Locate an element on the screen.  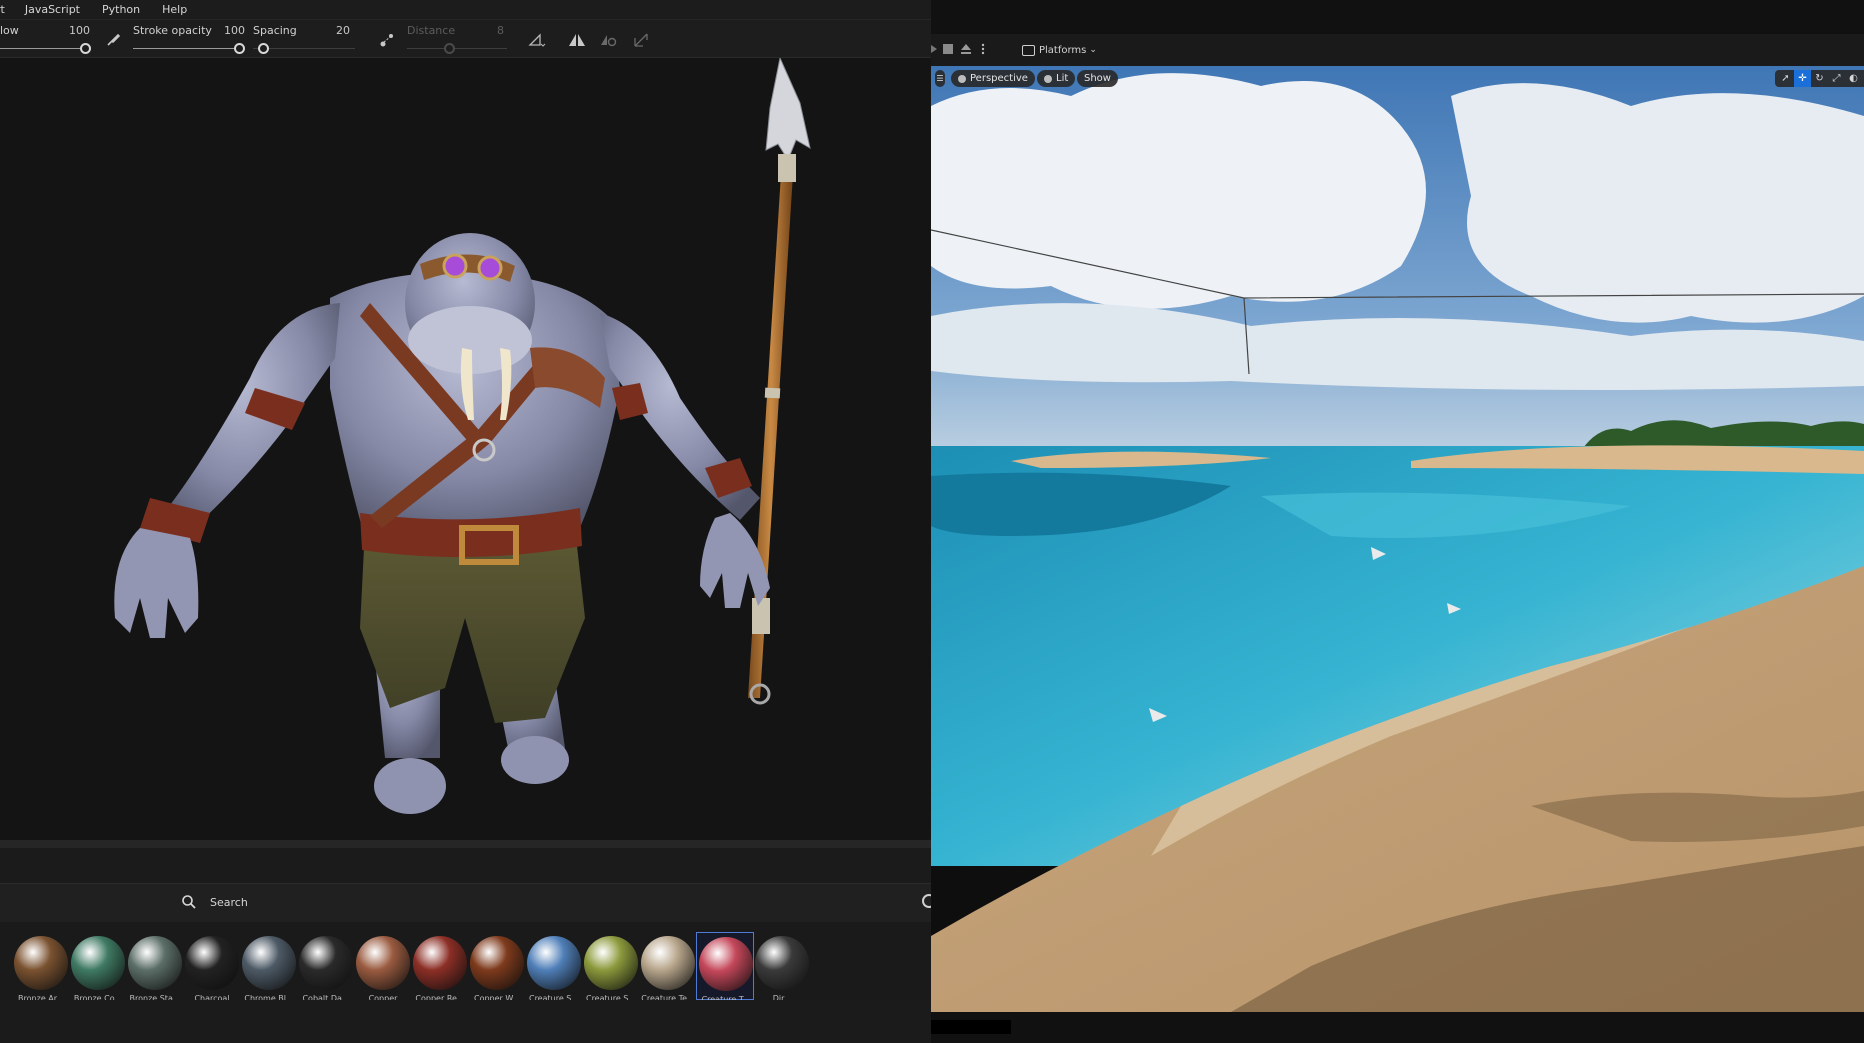
spacing-value: 20 is located at coordinates (343, 30).